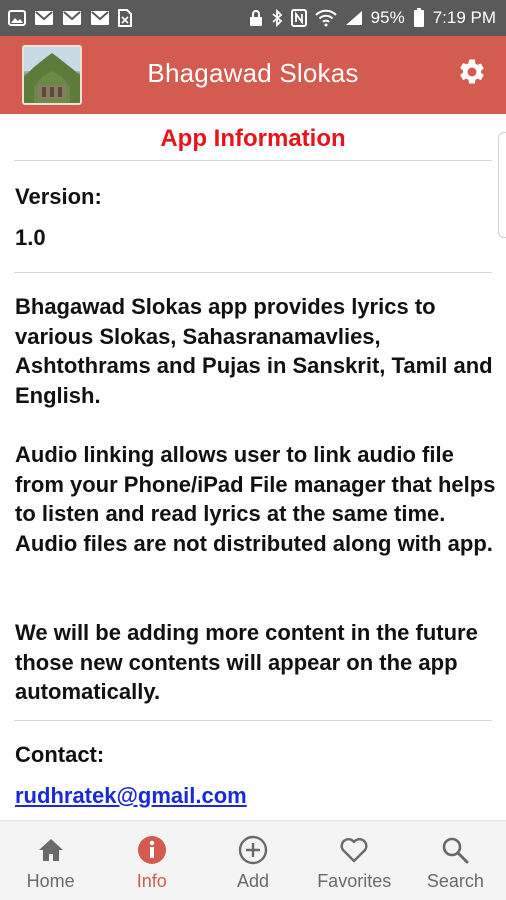 The image size is (506, 900). Describe the element at coordinates (455, 881) in the screenshot. I see `nav-label-search: Search` at that location.